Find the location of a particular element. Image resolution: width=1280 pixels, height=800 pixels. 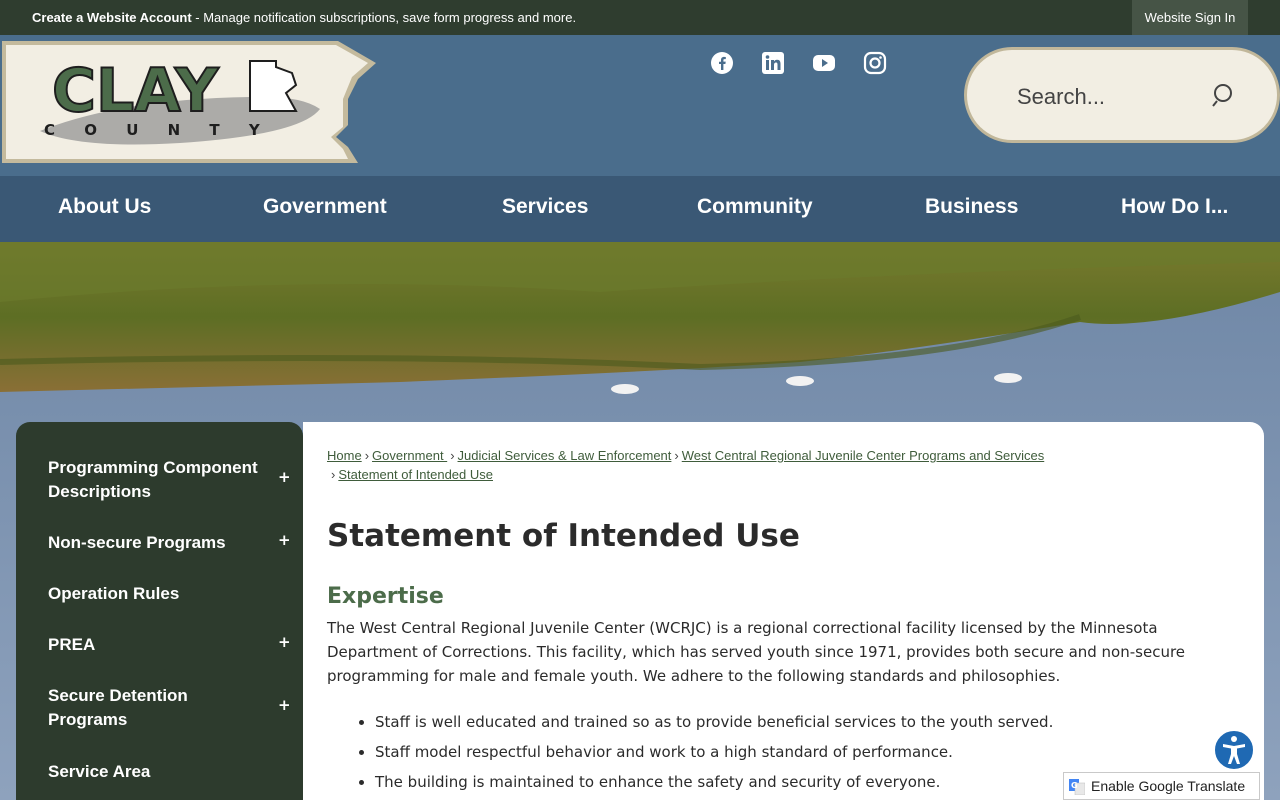

sidebar-item-non-secure-programs: Non-secure Programs is located at coordinates (158, 543).